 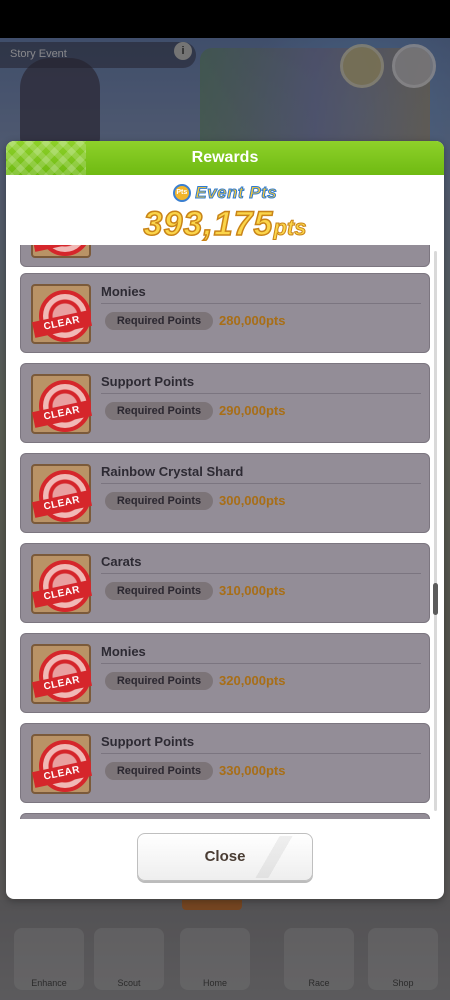 What do you see at coordinates (225, 256) in the screenshot?
I see `list-item: CLEAR` at bounding box center [225, 256].